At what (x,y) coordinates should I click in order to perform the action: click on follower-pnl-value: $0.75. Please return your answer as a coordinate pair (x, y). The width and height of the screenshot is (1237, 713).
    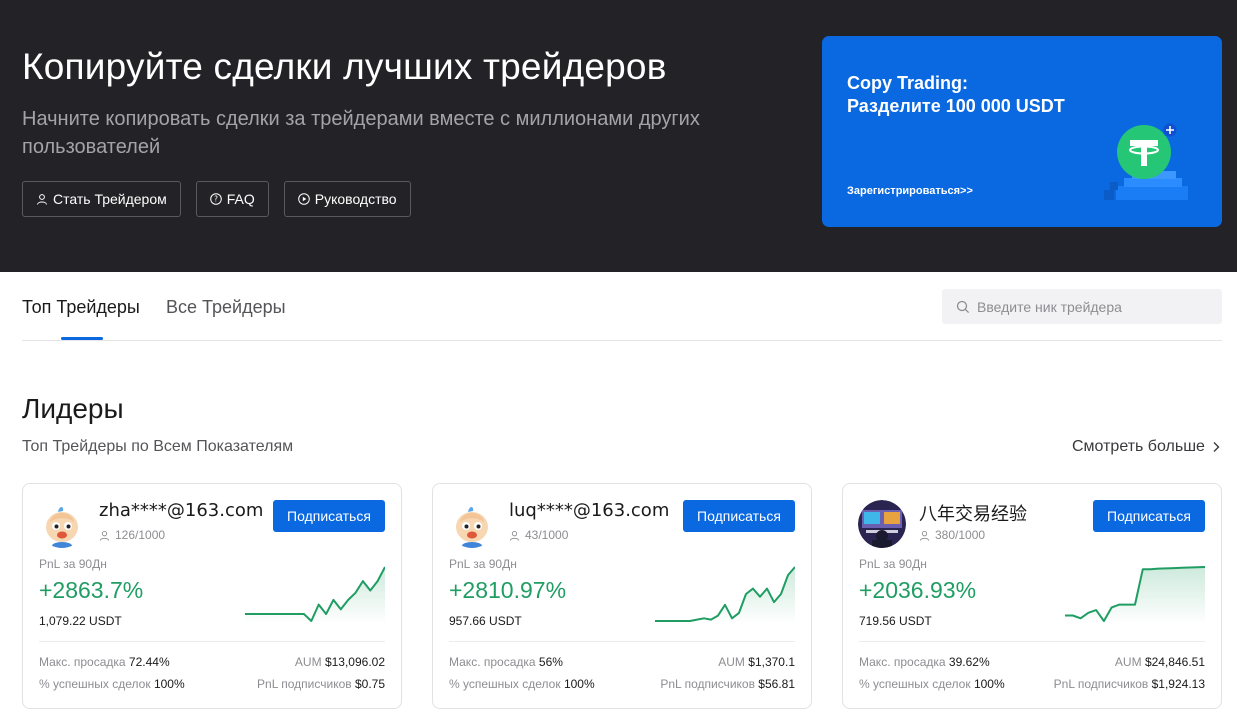
    Looking at the image, I should click on (369, 684).